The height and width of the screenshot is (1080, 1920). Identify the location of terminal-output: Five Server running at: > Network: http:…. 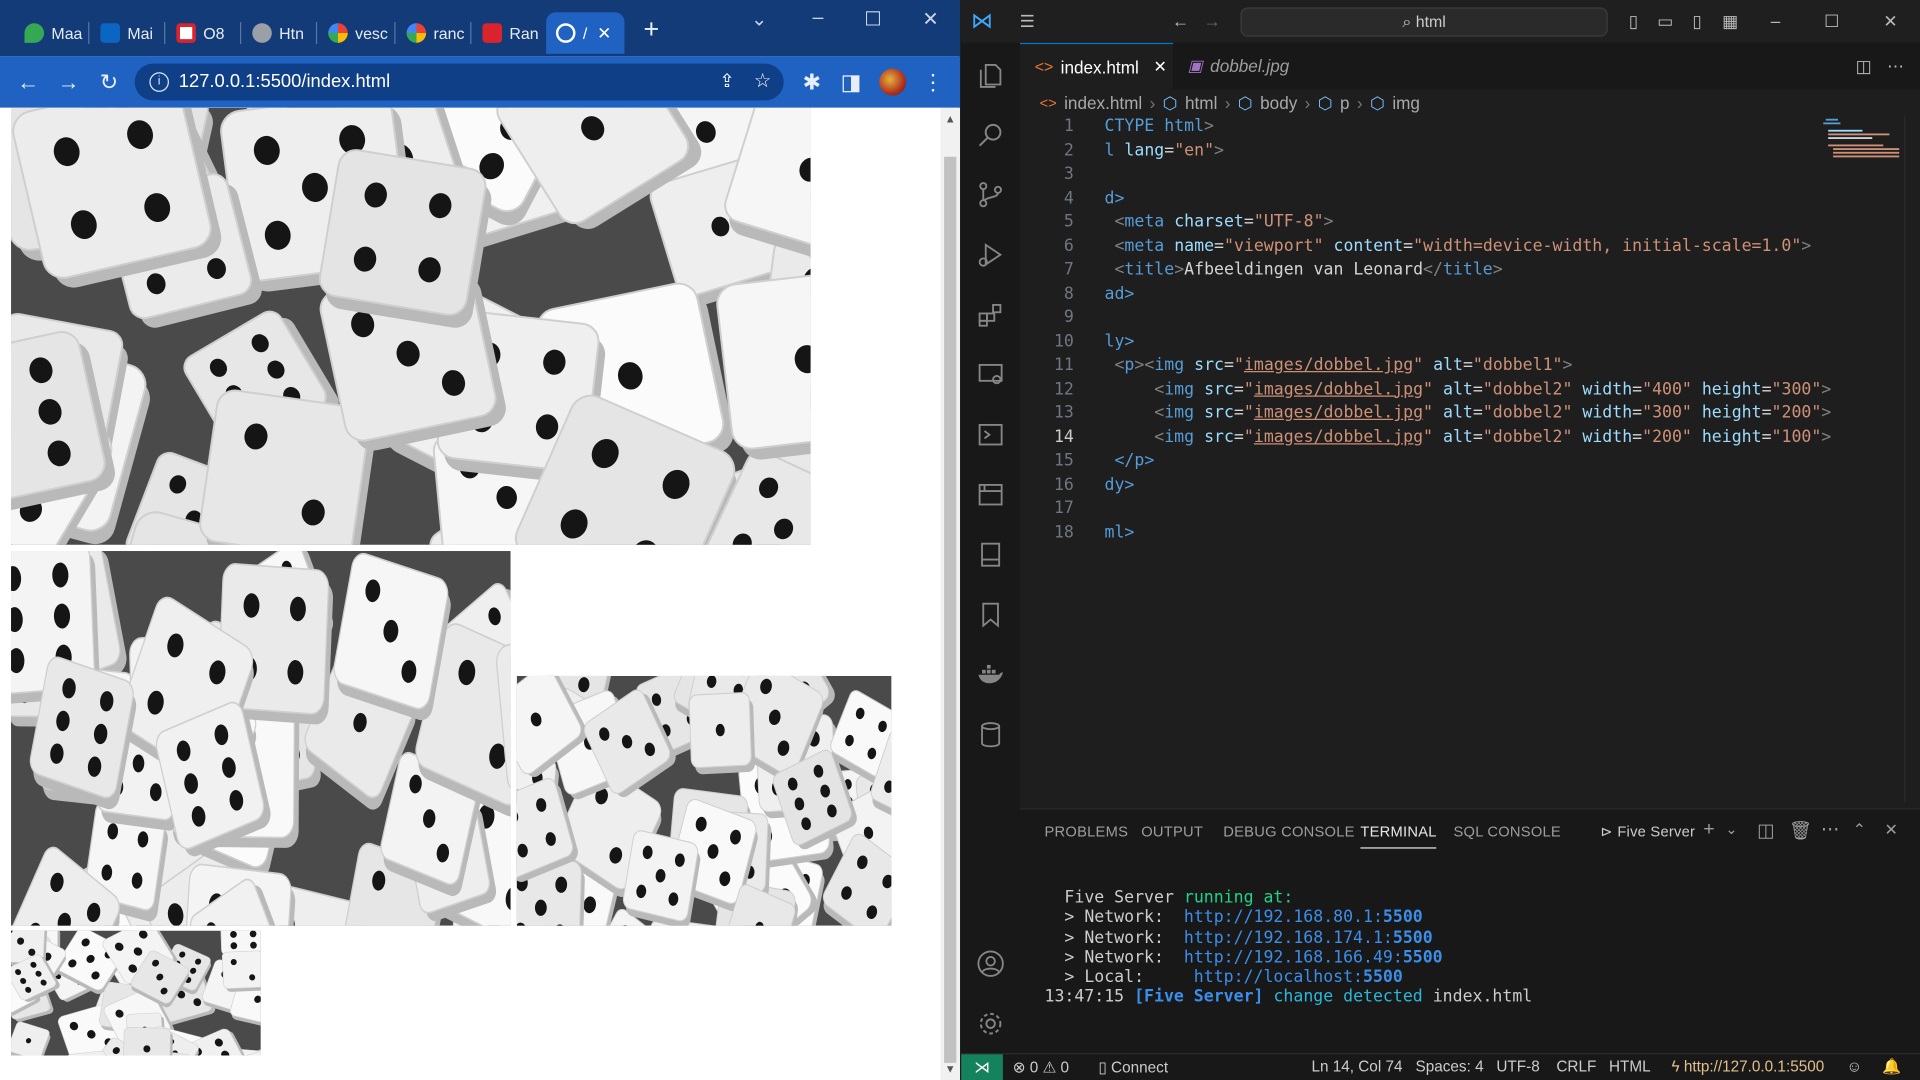
(1288, 948).